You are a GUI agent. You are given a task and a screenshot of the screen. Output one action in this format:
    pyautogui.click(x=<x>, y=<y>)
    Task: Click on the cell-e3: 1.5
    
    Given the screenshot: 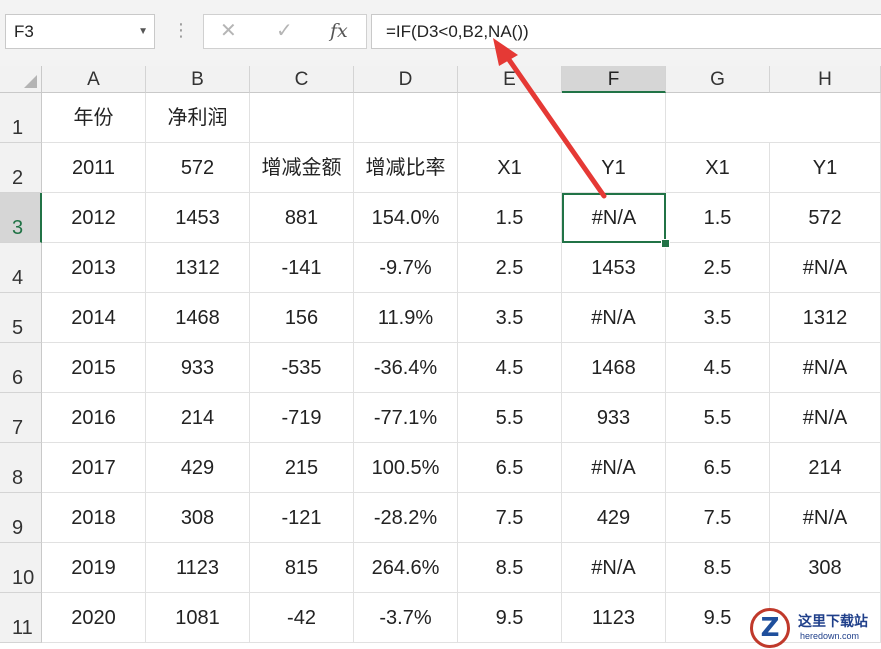 What is the action you would take?
    pyautogui.click(x=510, y=218)
    